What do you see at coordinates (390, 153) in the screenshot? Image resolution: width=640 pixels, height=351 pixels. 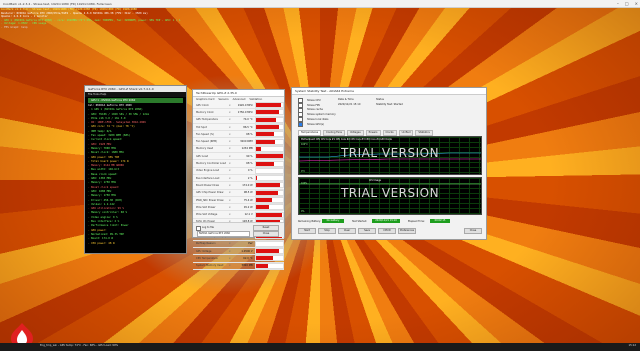 I see `trial-watermark: TRIAL VERSION` at bounding box center [390, 153].